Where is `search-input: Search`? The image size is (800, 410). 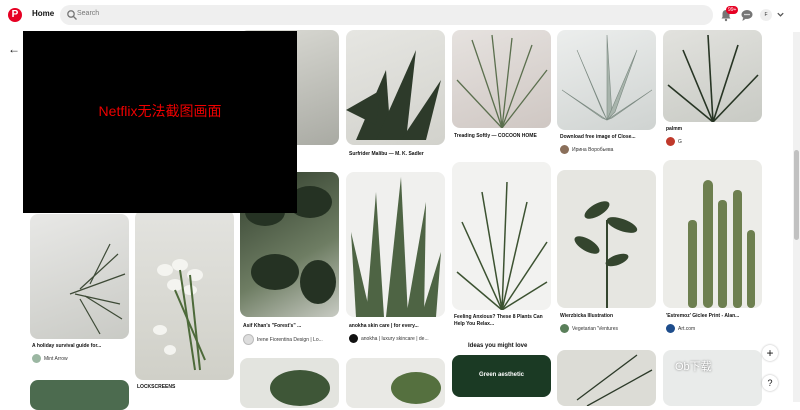
search-input: Search is located at coordinates (386, 15).